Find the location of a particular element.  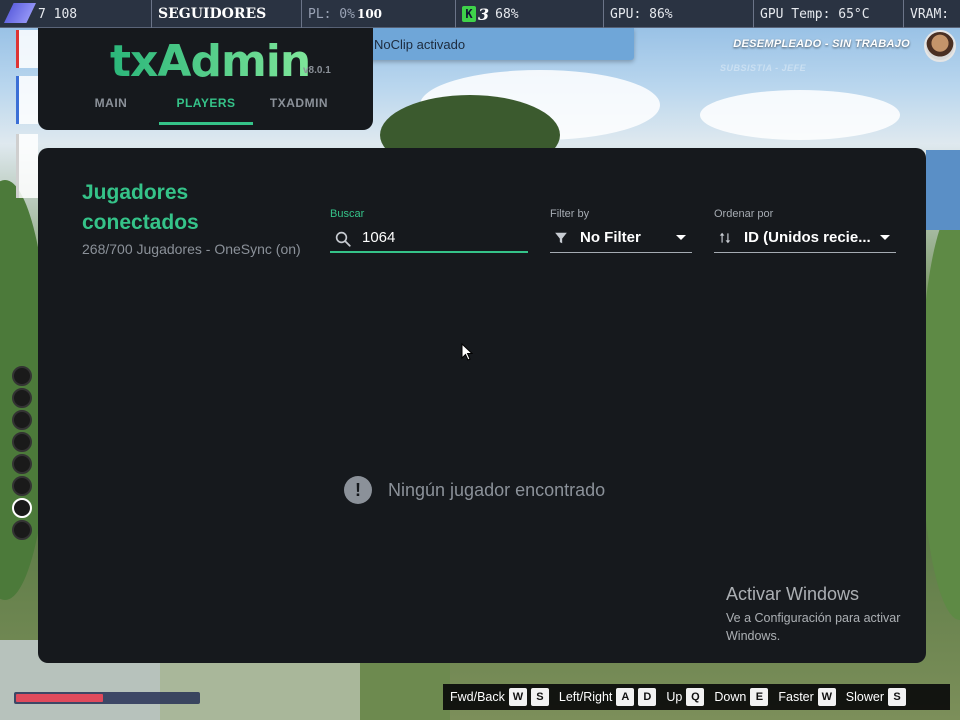

keybind-label: Slower is located at coordinates (865, 697).